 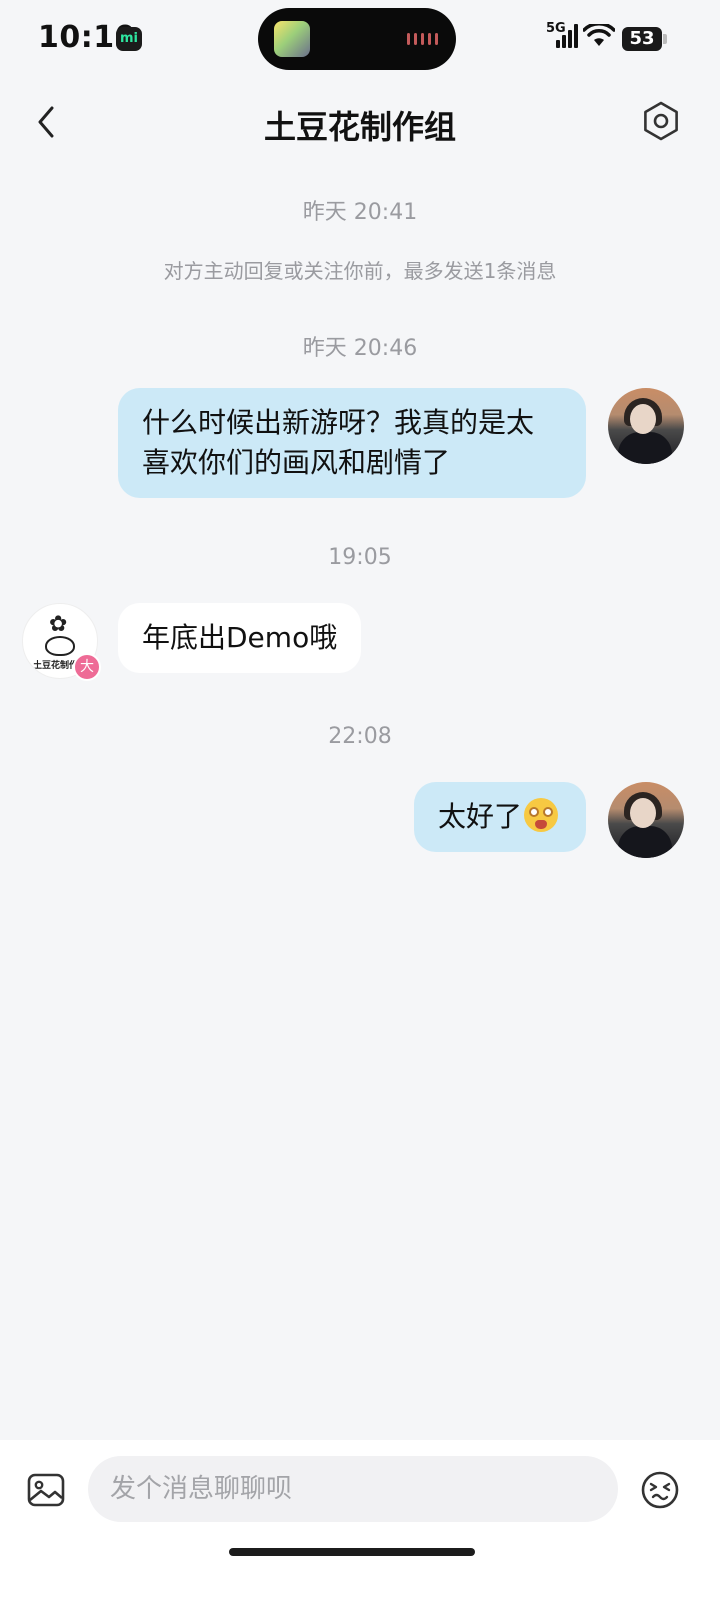 I want to click on potato-logo-icon, so click(x=60, y=646).